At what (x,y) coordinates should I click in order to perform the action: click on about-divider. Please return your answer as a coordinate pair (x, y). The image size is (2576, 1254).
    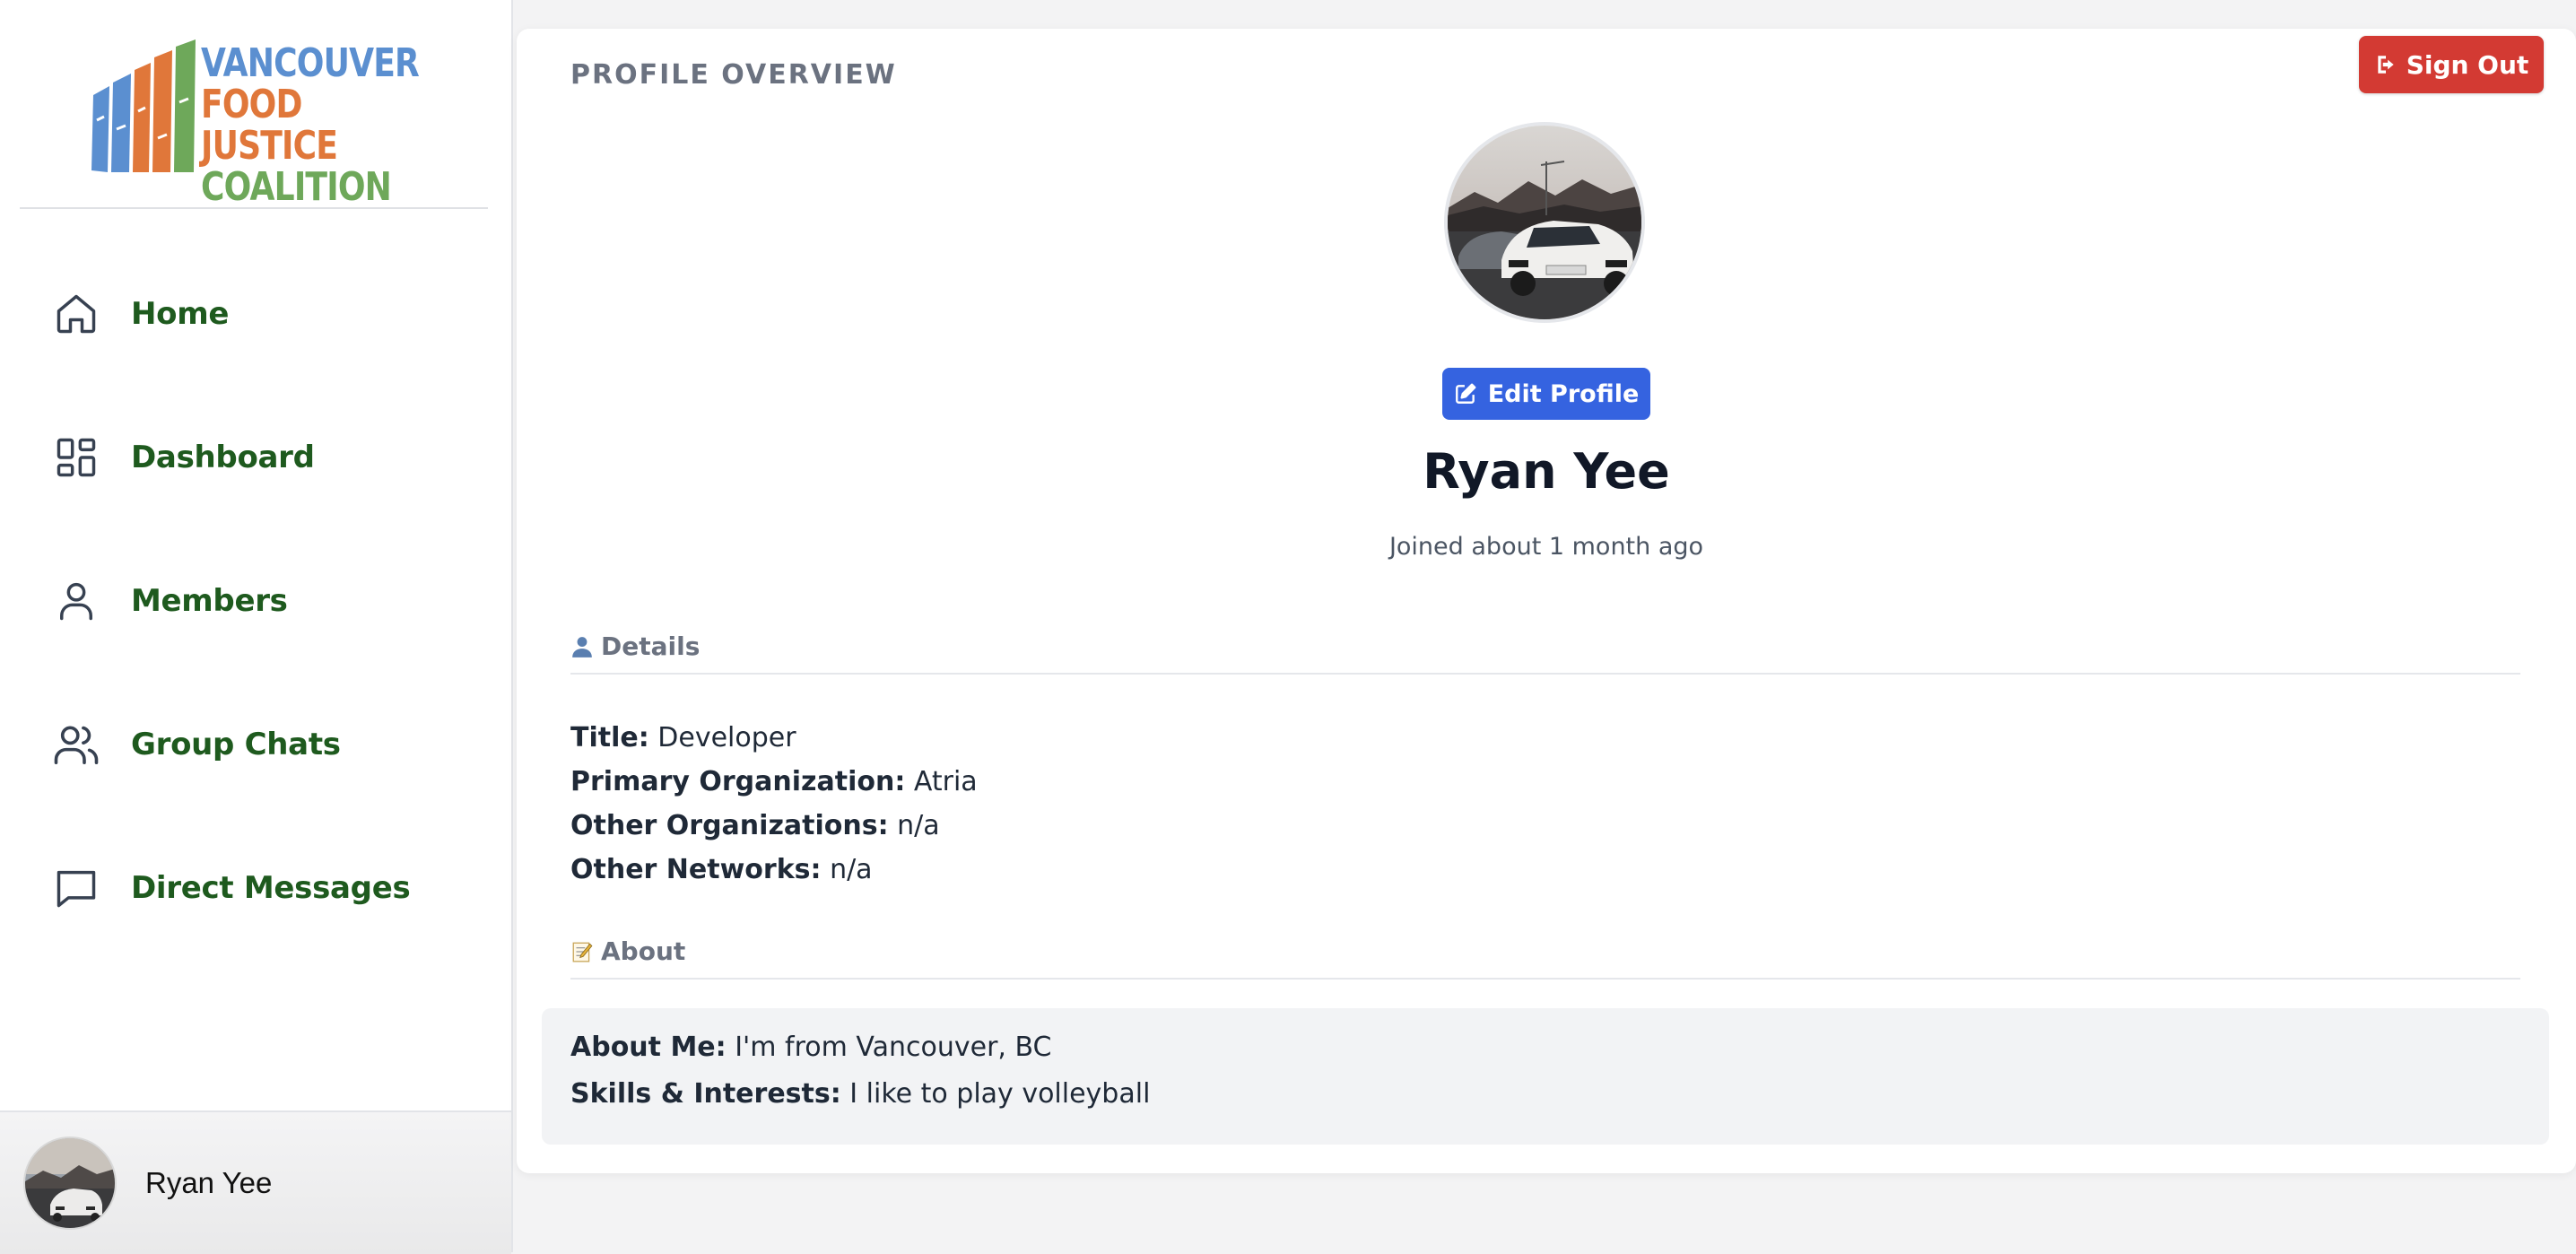
    Looking at the image, I should click on (1545, 979).